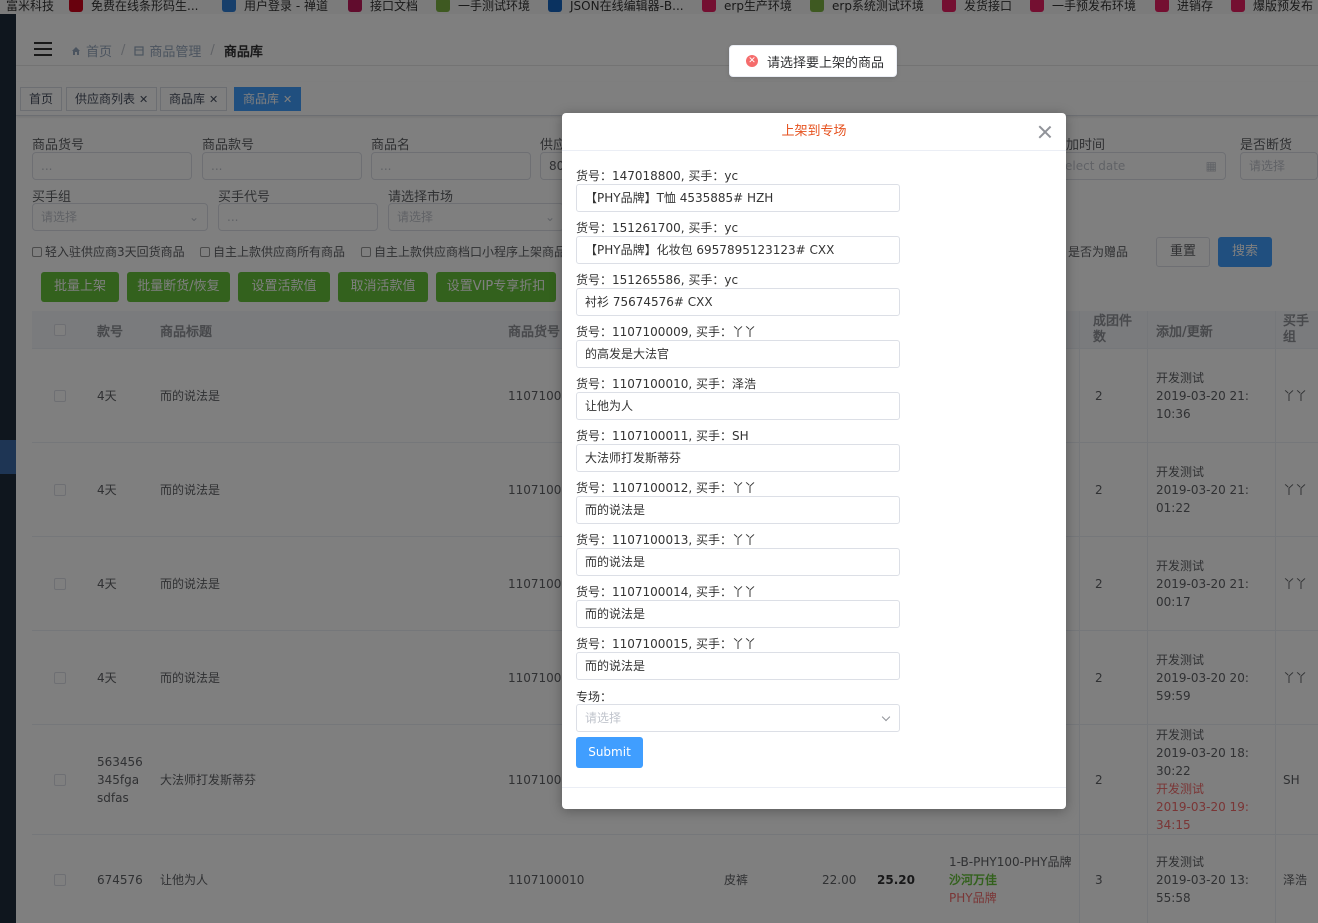 The height and width of the screenshot is (923, 1318). Describe the element at coordinates (657, 280) in the screenshot. I see `item-sku-label: 货号：151265586, 买手：yc` at that location.